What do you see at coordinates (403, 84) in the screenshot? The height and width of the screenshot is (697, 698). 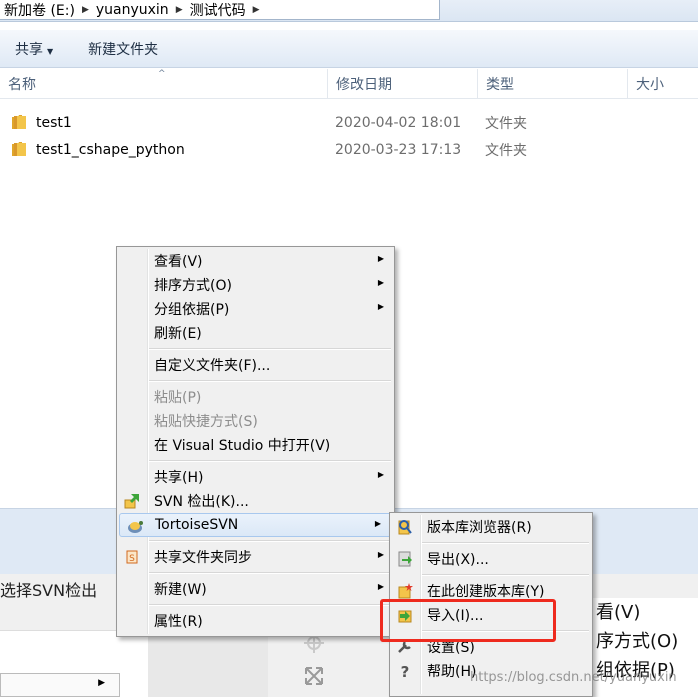 I see `column-header-date: 修改日期` at bounding box center [403, 84].